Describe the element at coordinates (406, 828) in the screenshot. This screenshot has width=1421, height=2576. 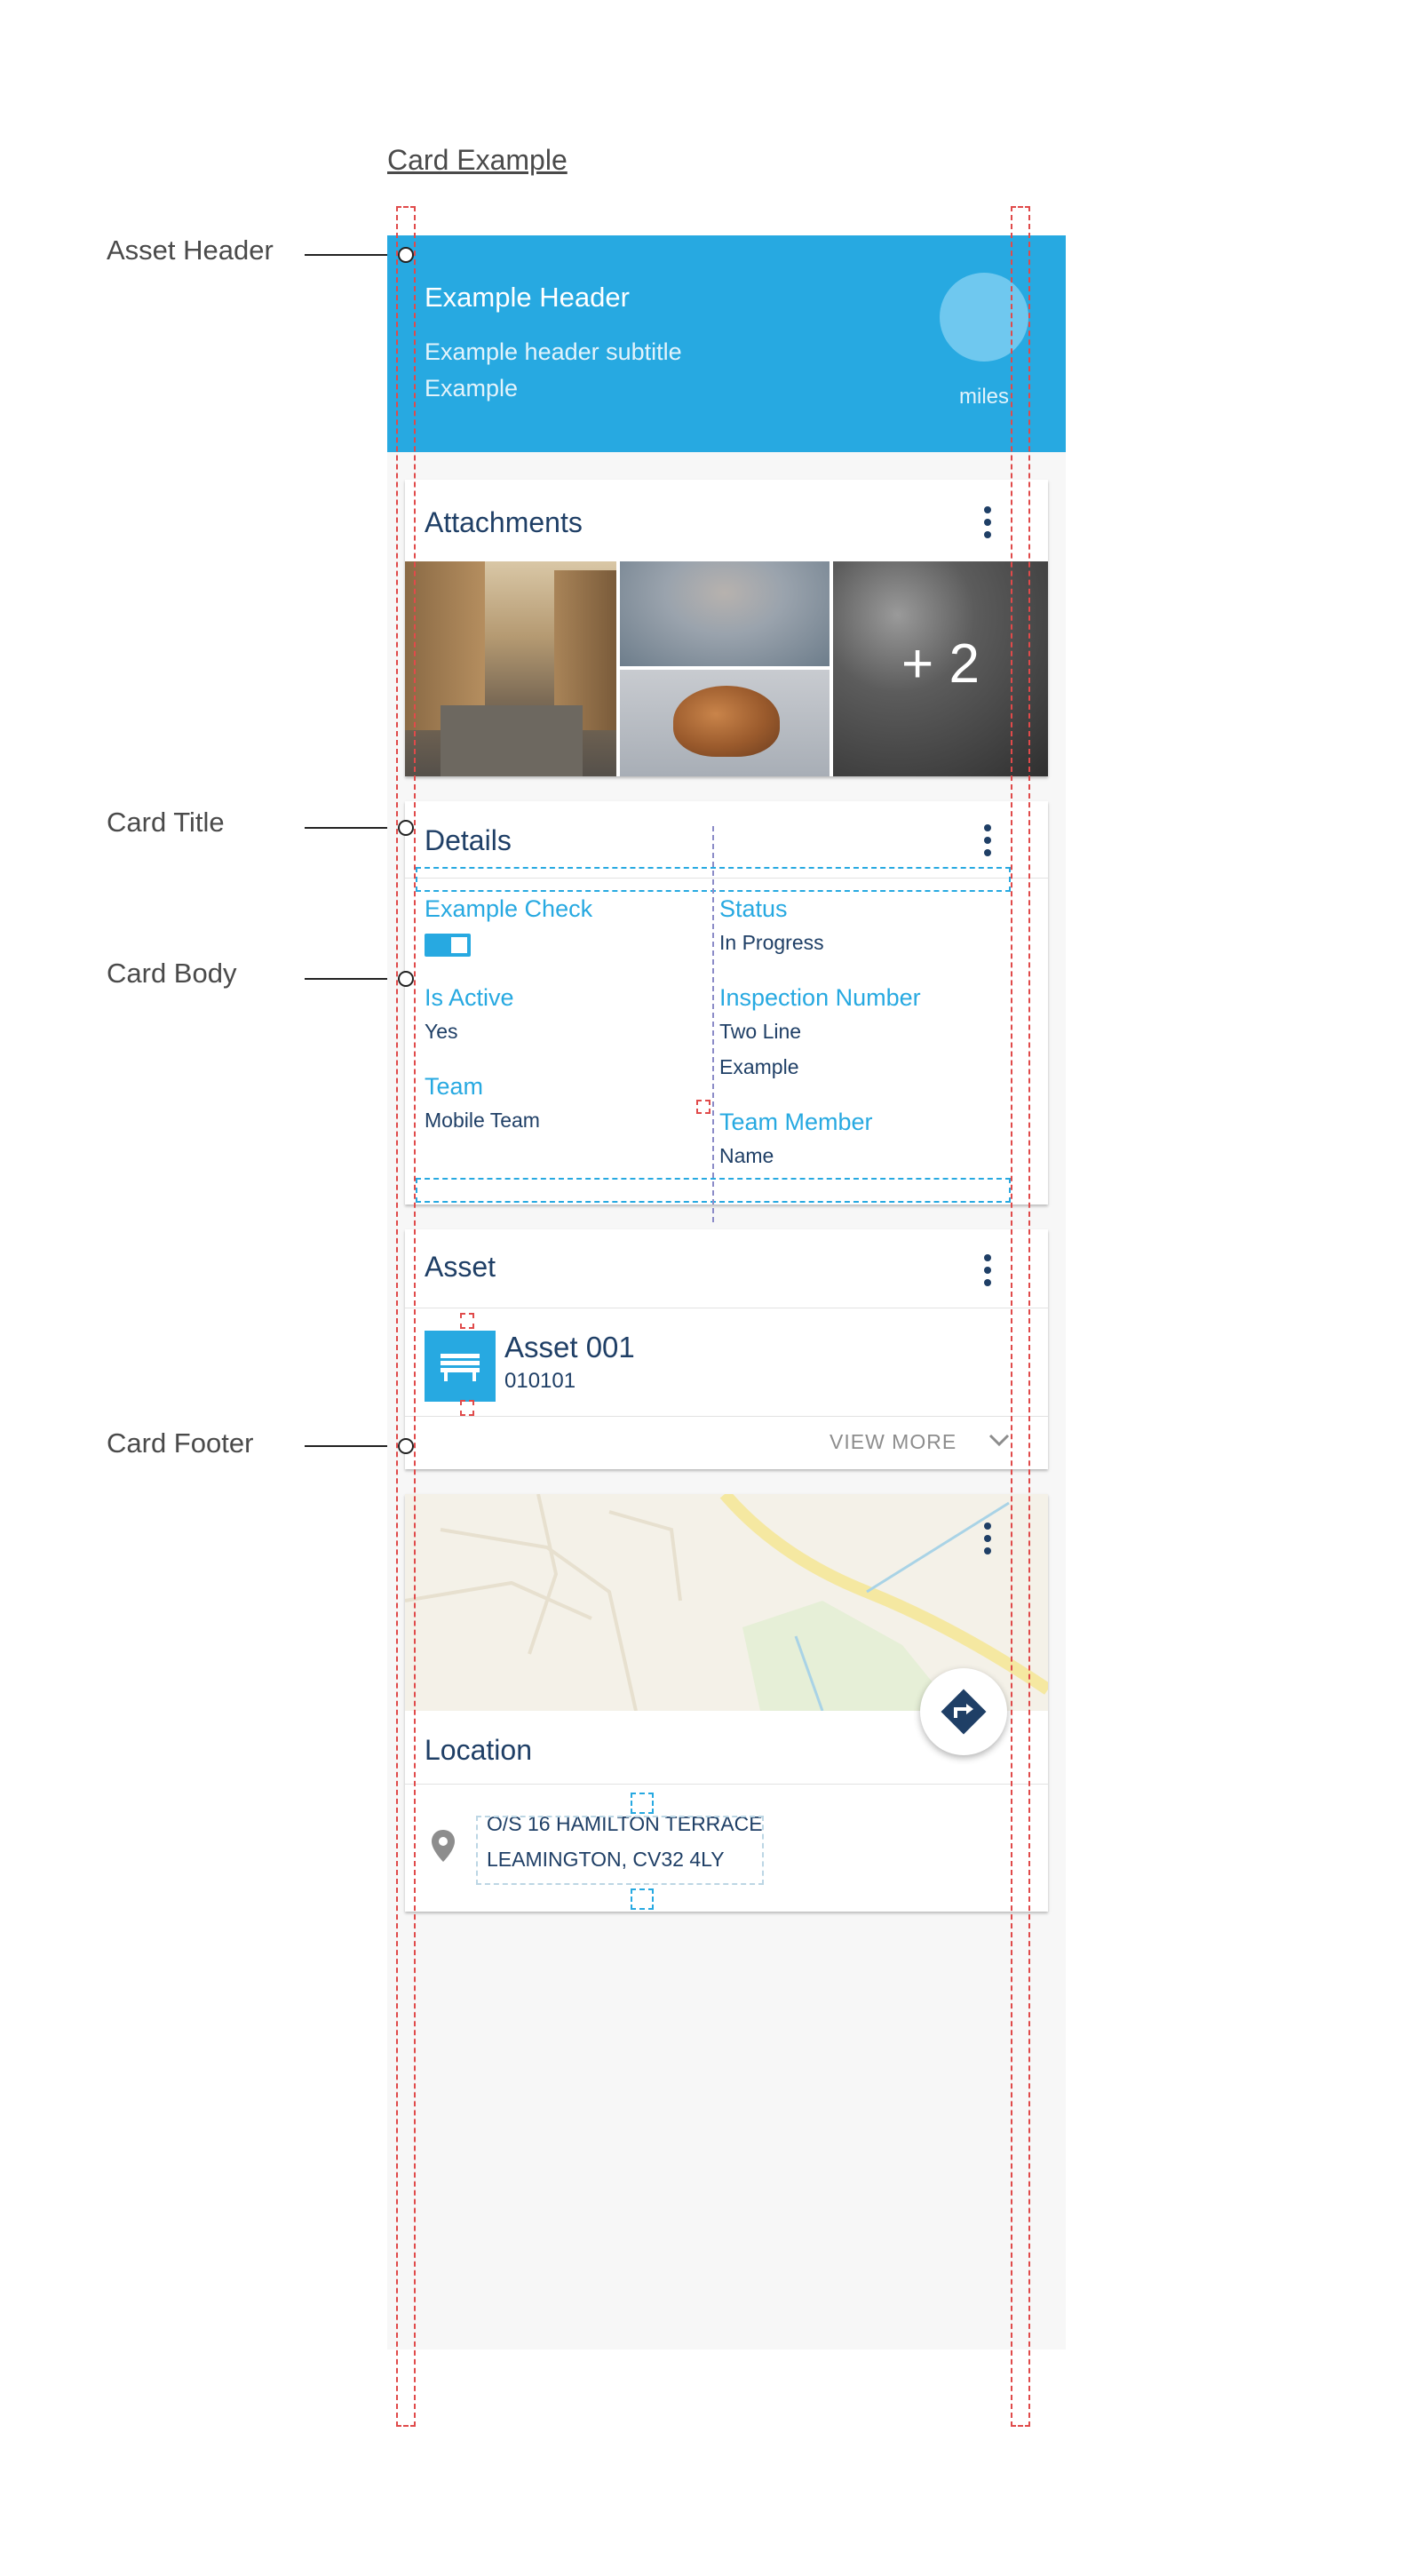
I see `annotation-dot-card-title` at that location.